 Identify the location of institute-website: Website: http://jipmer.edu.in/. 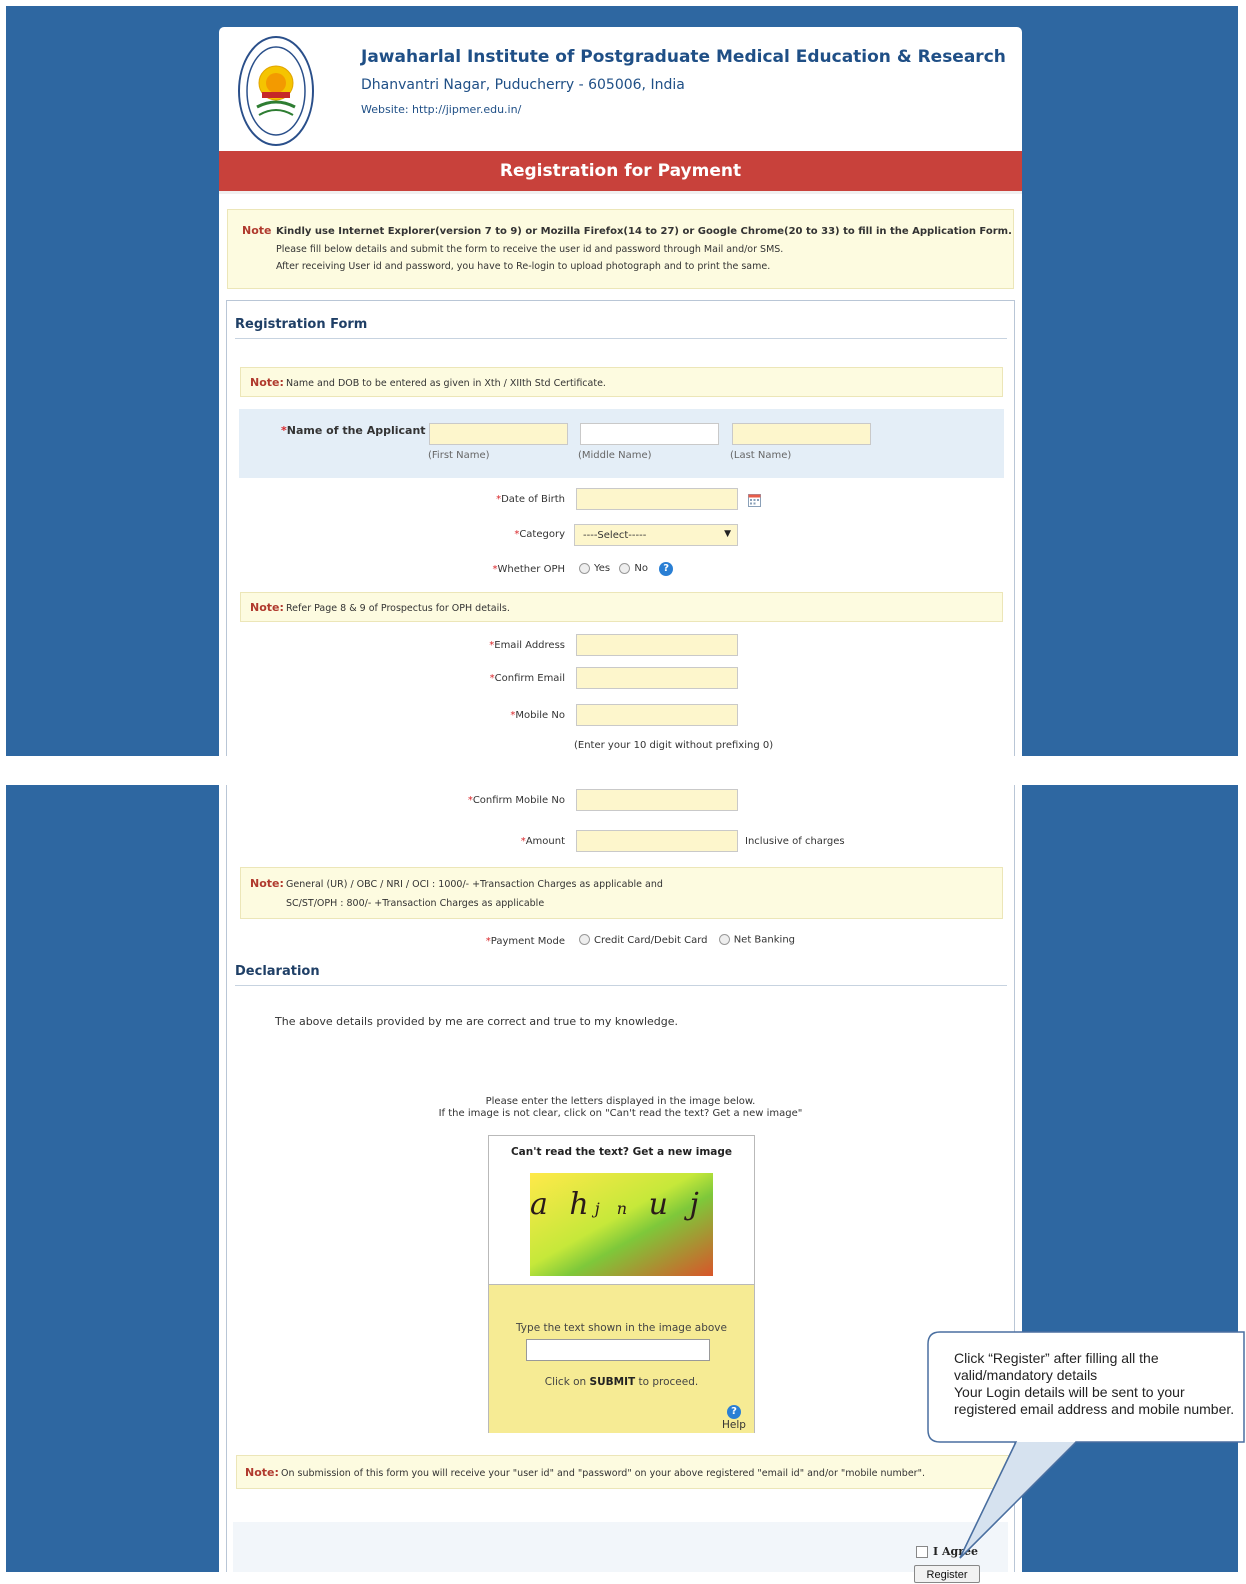
(441, 109).